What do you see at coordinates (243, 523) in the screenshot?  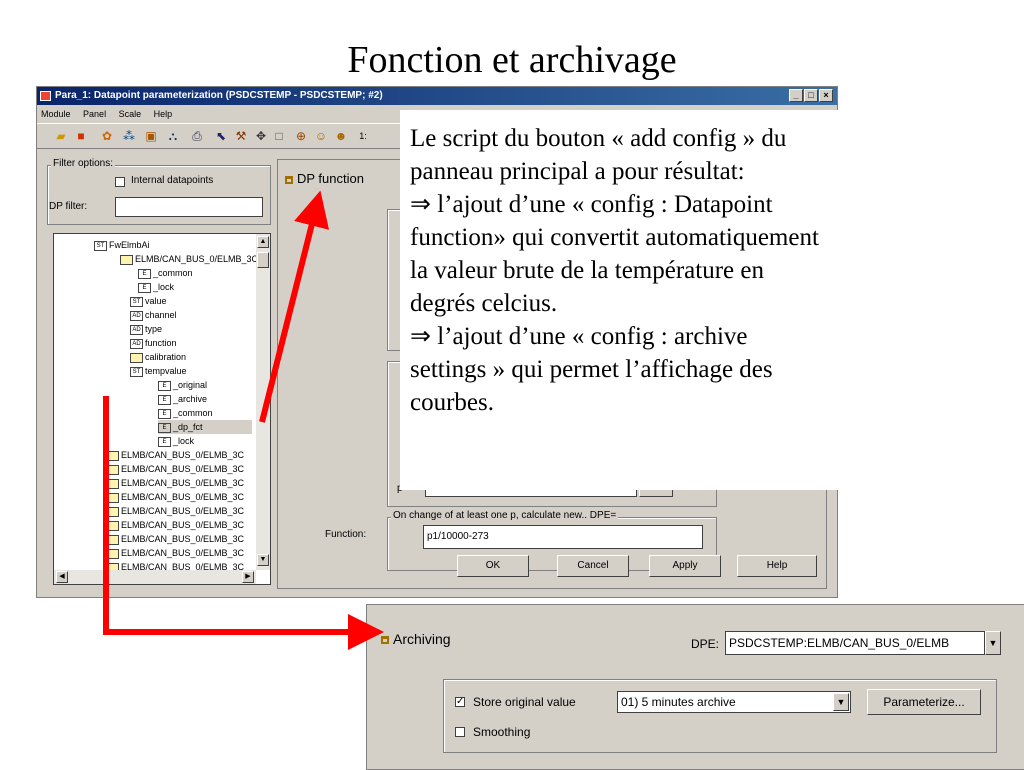 I see `arrow-to-archiving` at bounding box center [243, 523].